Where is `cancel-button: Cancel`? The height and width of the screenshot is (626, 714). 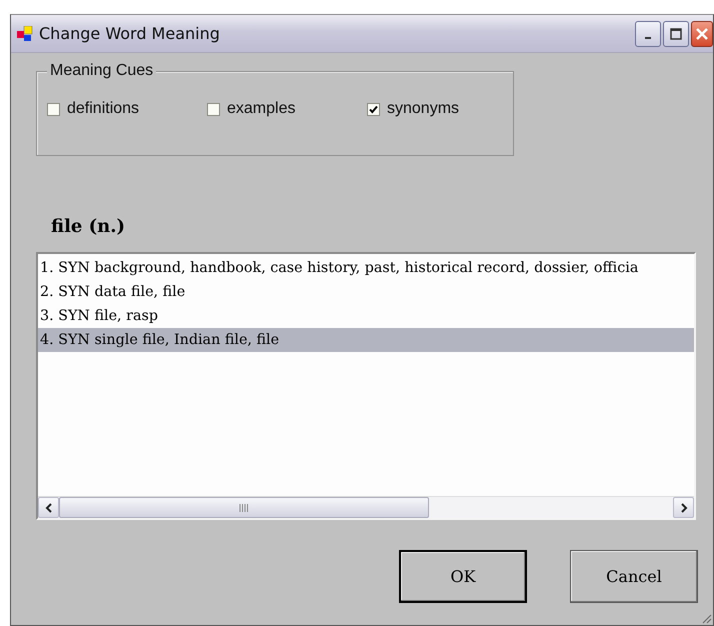
cancel-button: Cancel is located at coordinates (634, 576).